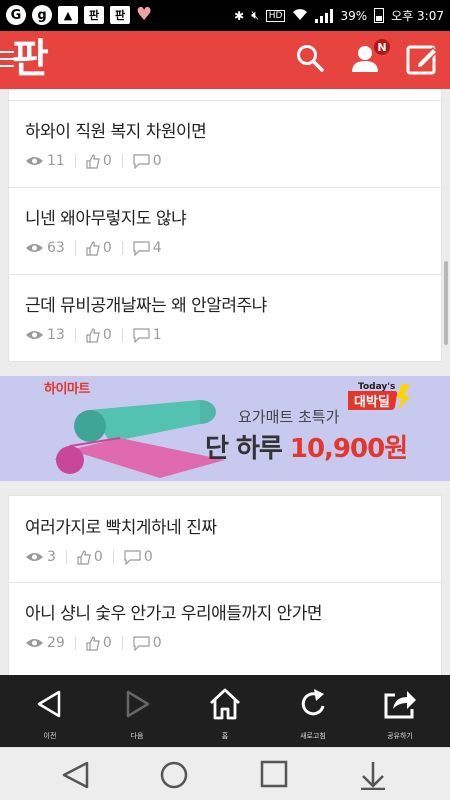 This screenshot has height=800, width=450. Describe the element at coordinates (121, 525) in the screenshot. I see `post-title: 여러가지로 빡치게하네 진짜` at that location.